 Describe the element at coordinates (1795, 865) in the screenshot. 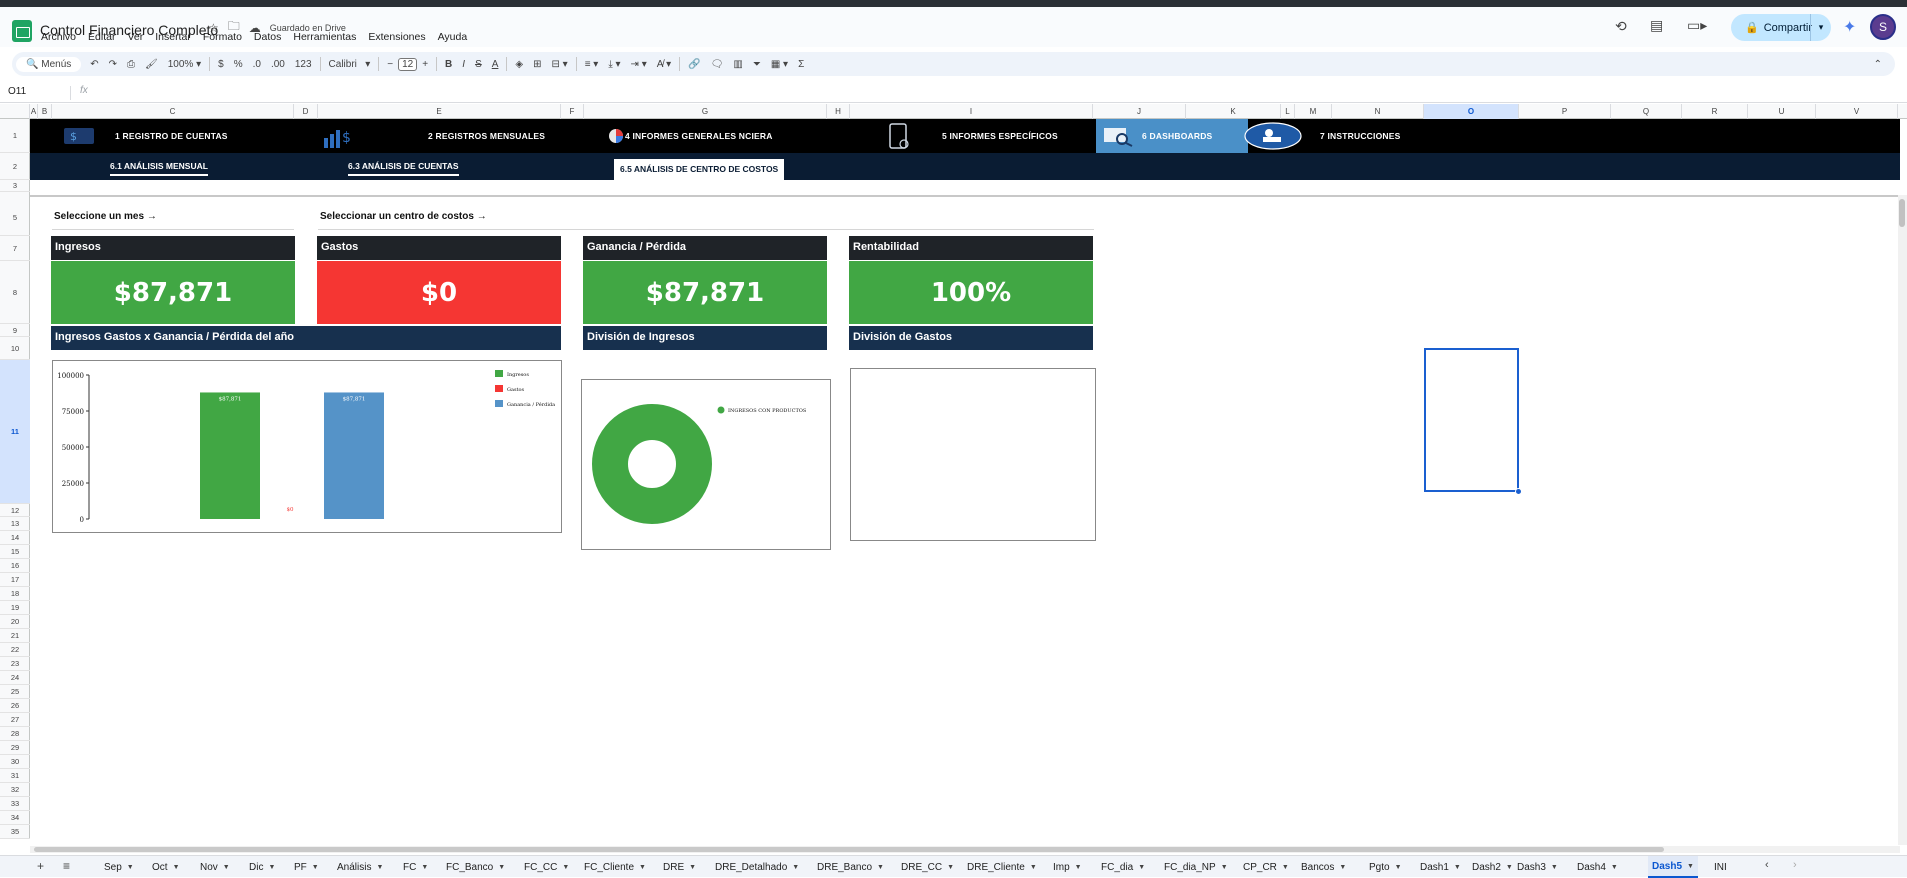

I see `scroll-tabs-right-icon: ›` at that location.